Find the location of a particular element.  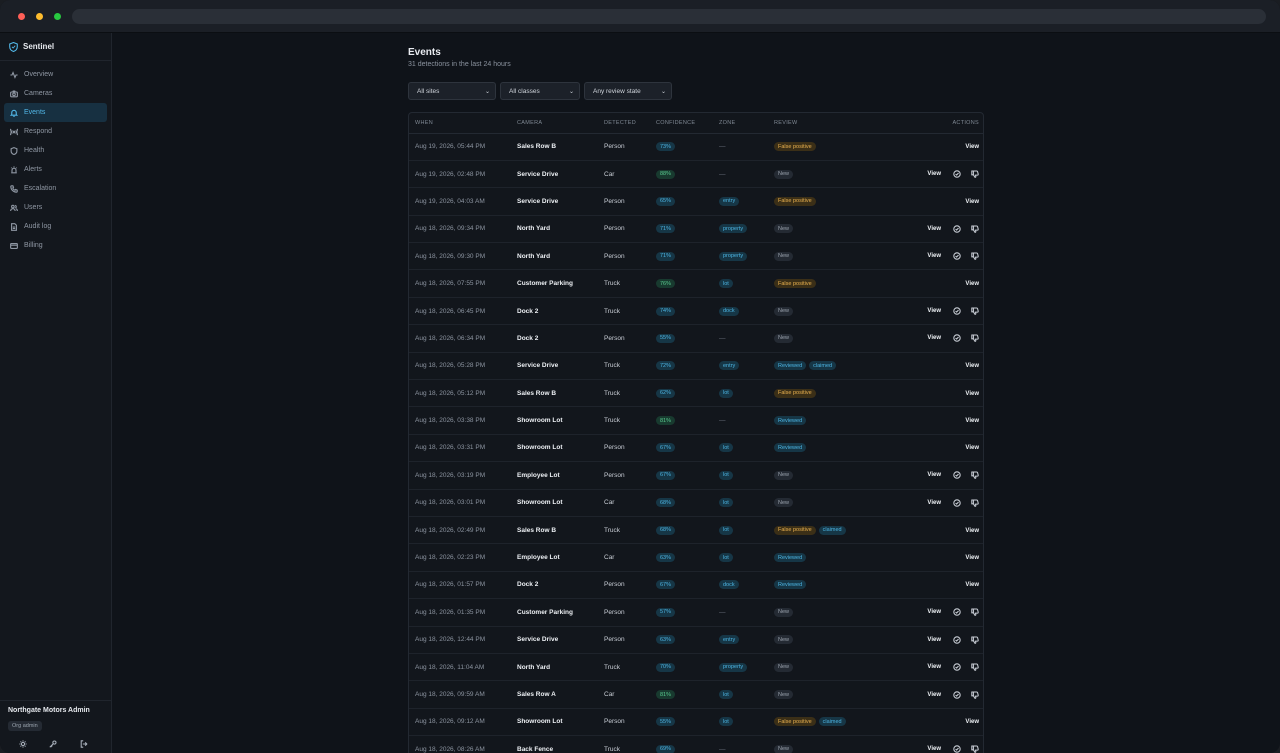

minimize-window-button is located at coordinates (39, 16).